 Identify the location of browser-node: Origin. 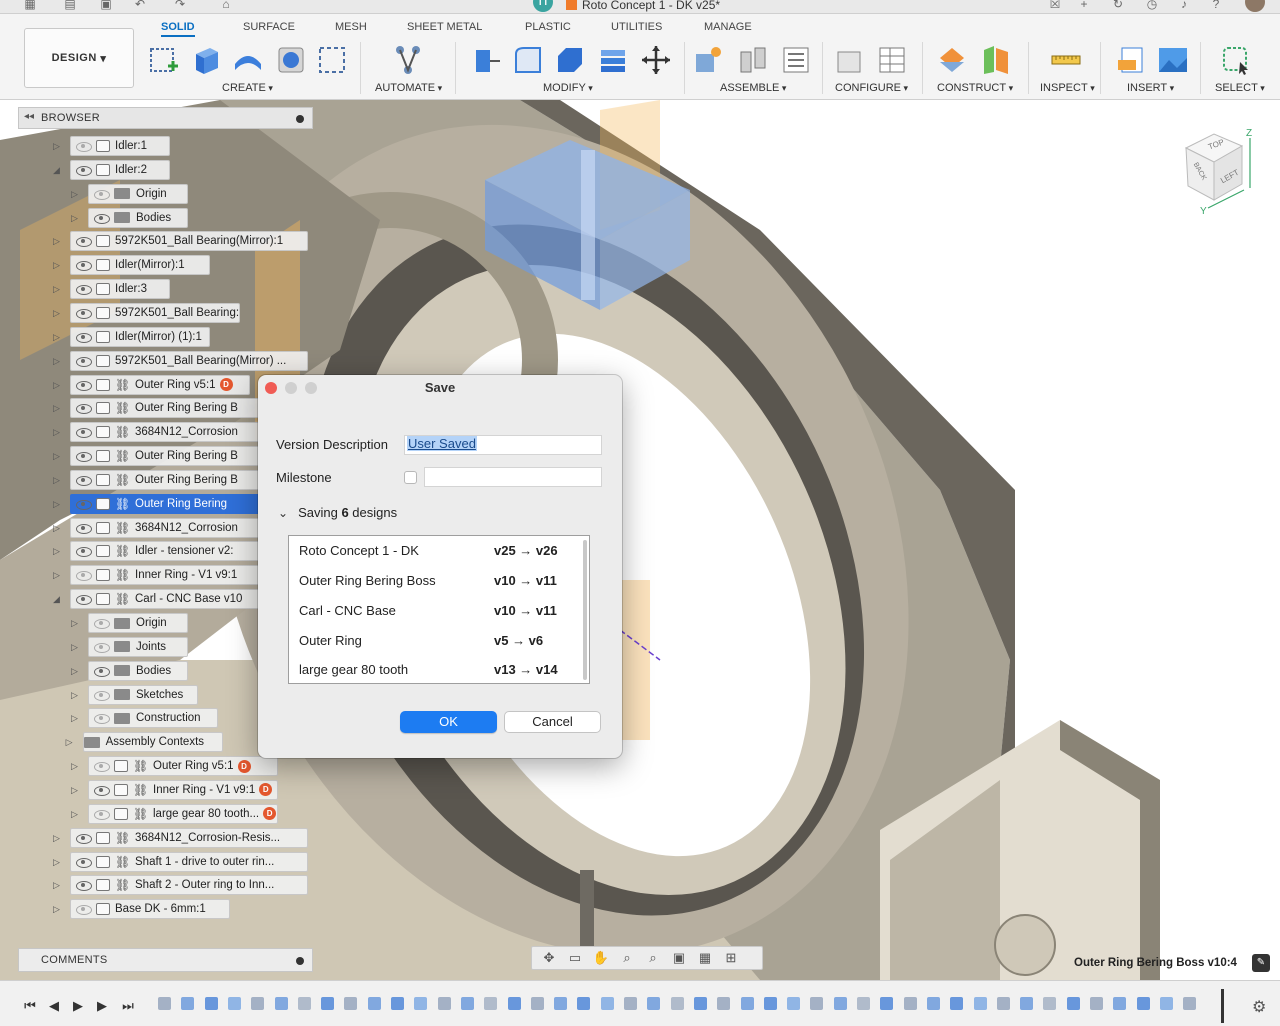
(138, 193).